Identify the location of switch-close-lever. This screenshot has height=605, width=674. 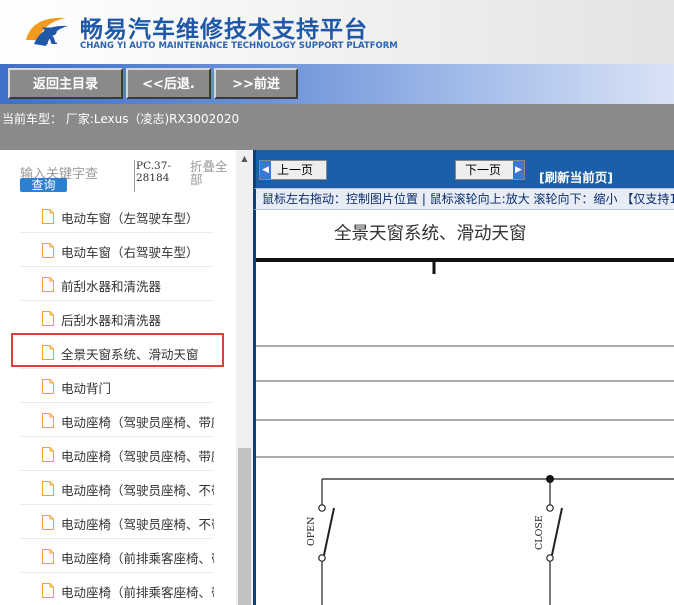
(557, 531).